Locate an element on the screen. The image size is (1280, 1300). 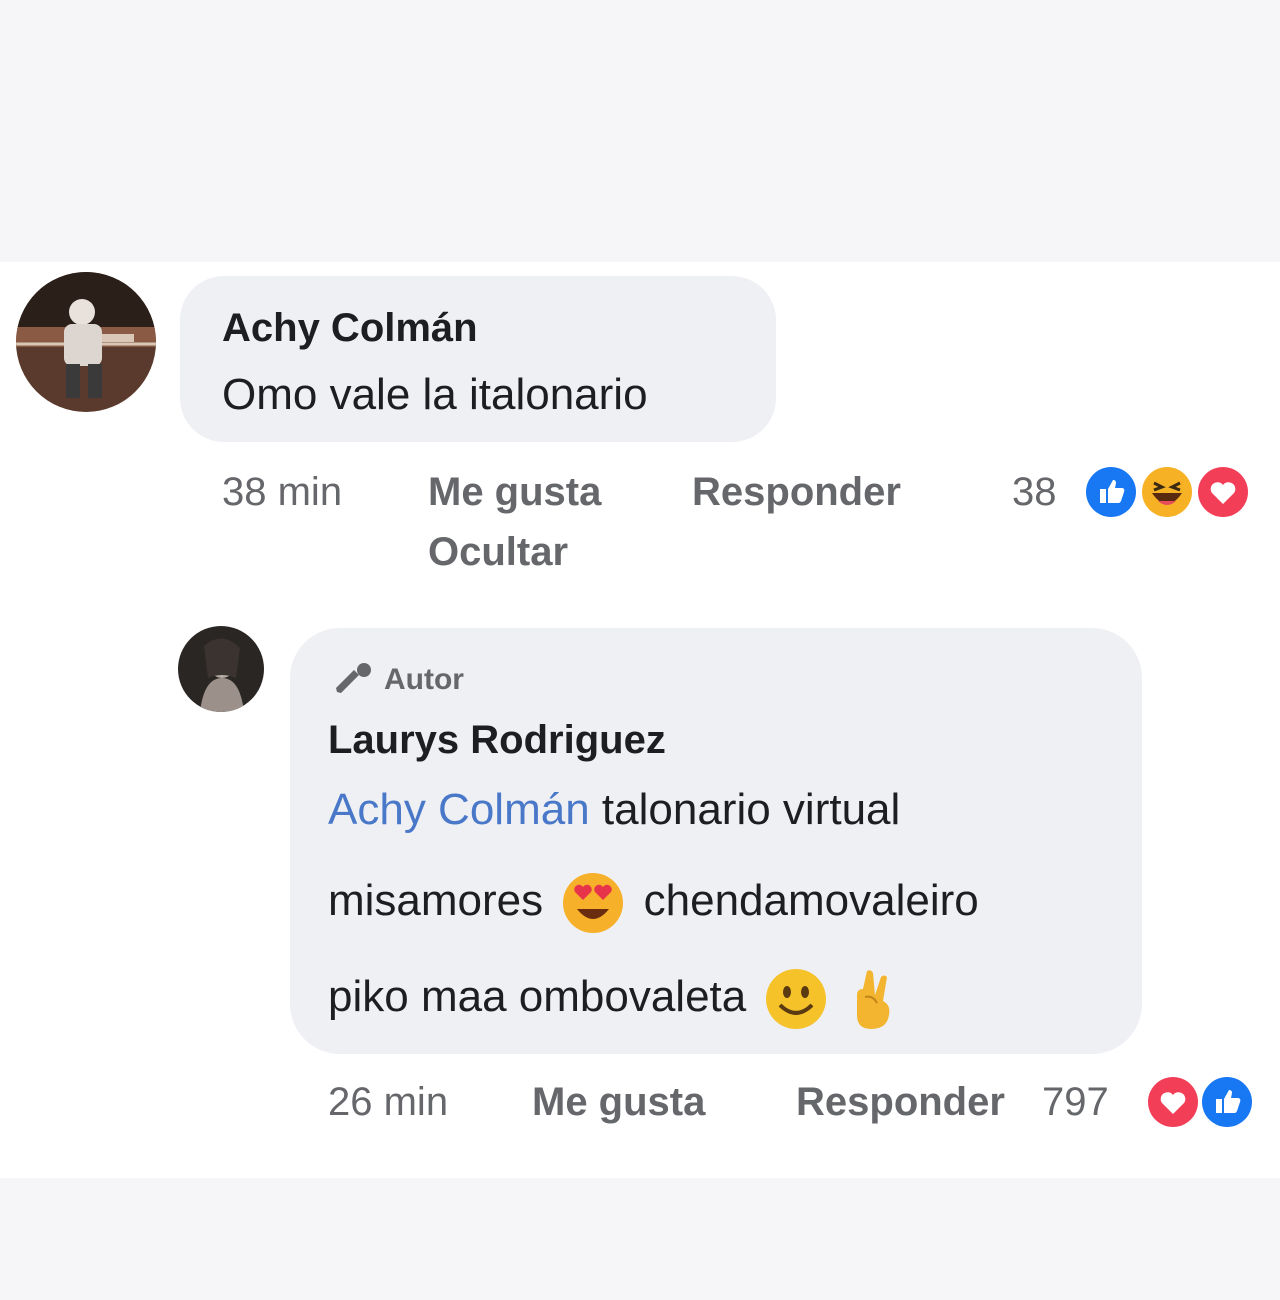
reply-line-2: misamores chendamovaleiro is located at coordinates (653, 901).